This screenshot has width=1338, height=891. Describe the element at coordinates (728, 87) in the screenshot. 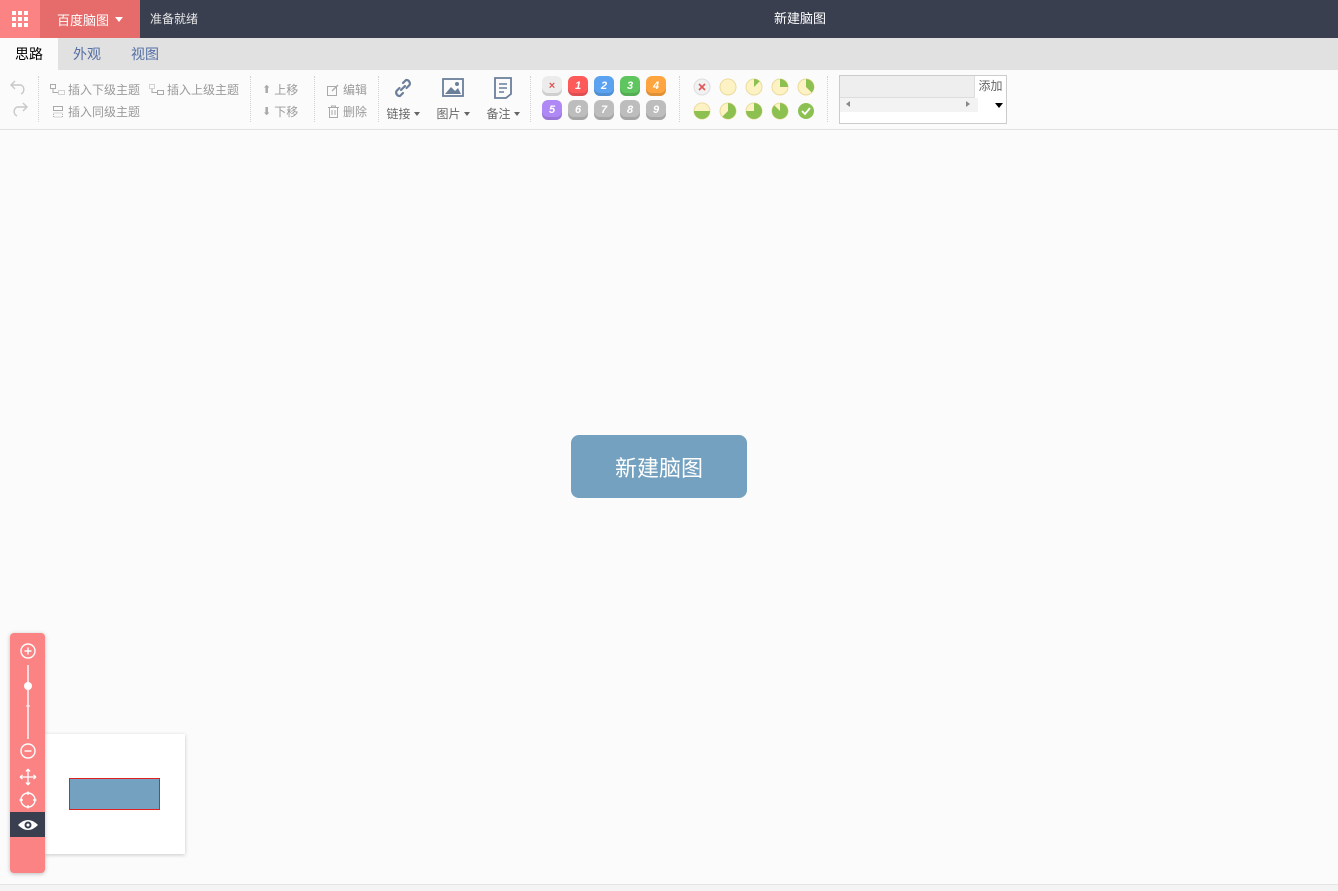

I see `progress-0-icon` at that location.